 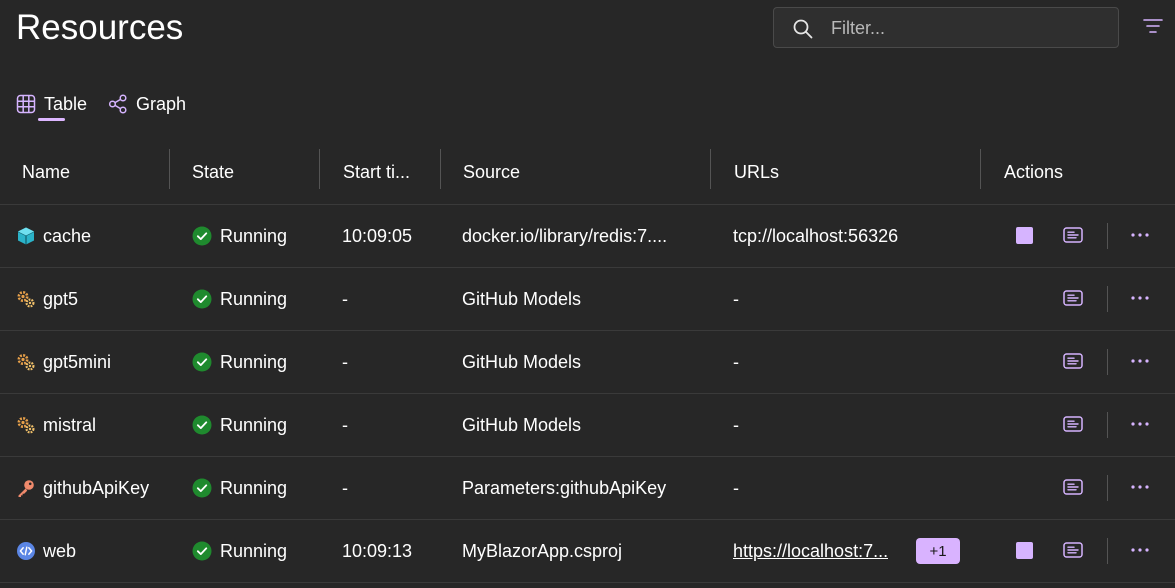 What do you see at coordinates (67, 236) in the screenshot?
I see `resource-name: cache` at bounding box center [67, 236].